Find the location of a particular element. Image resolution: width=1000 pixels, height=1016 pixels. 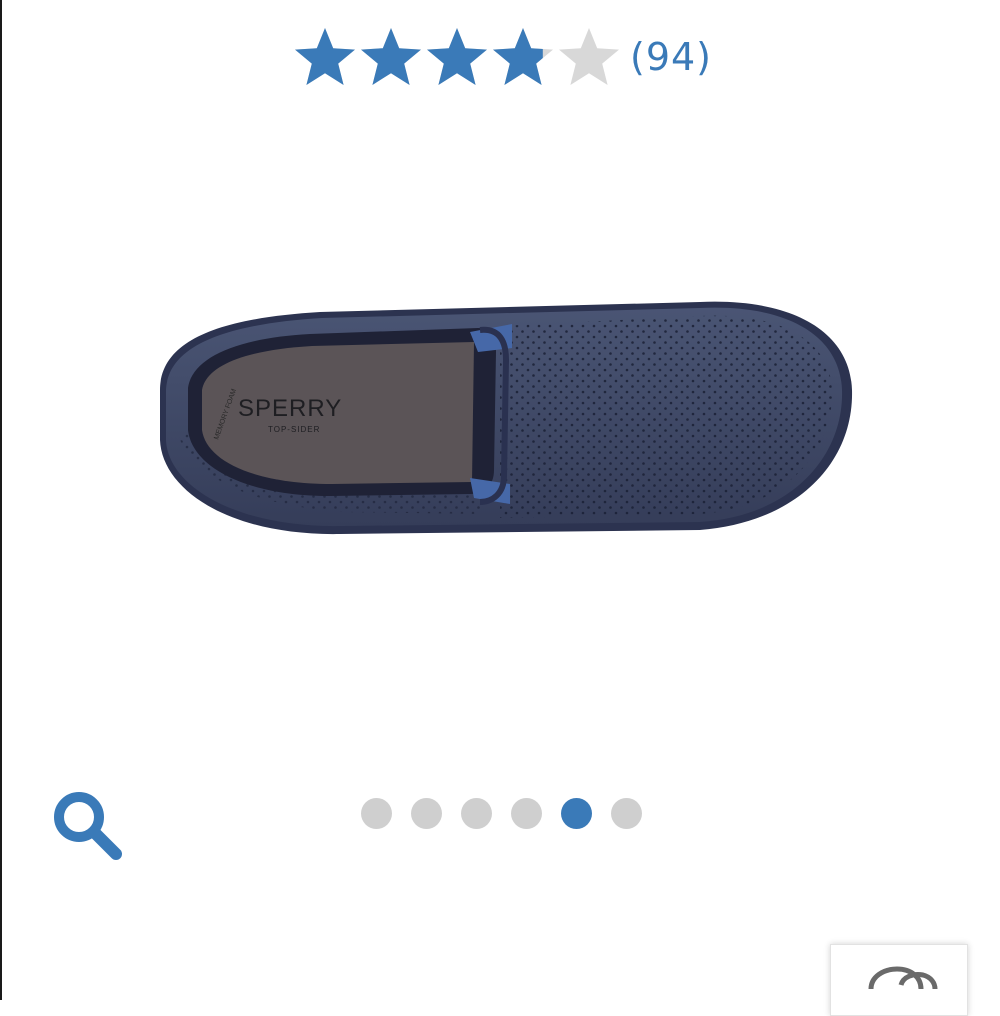

rating-summary: (94) is located at coordinates (502, 57).